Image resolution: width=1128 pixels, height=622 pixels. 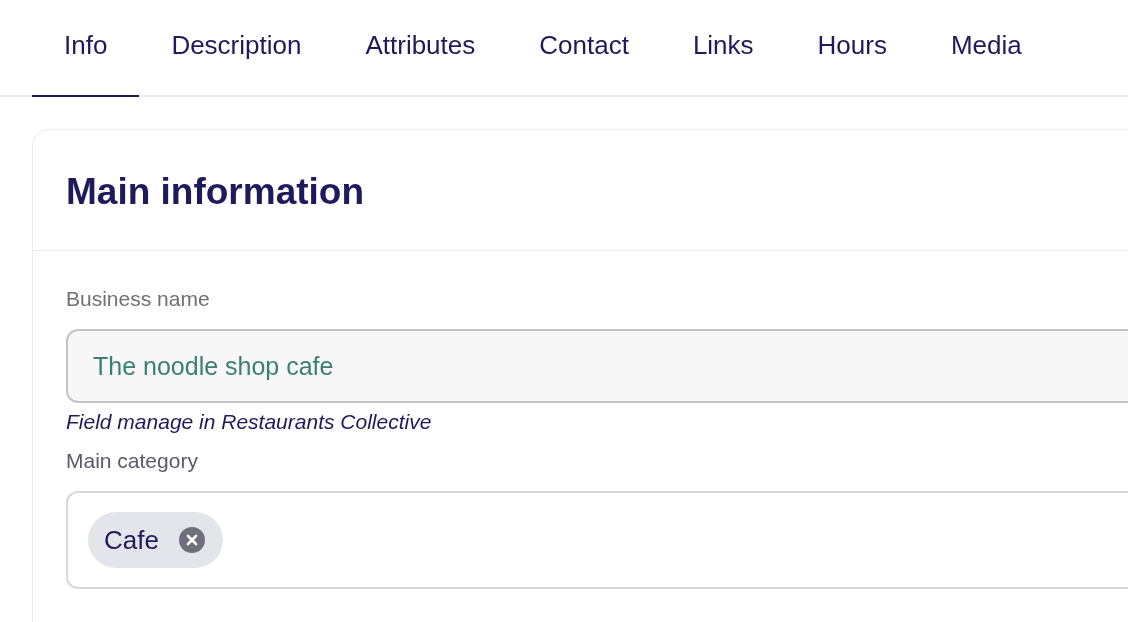 I want to click on select-field: Cafe, so click(x=597, y=540).